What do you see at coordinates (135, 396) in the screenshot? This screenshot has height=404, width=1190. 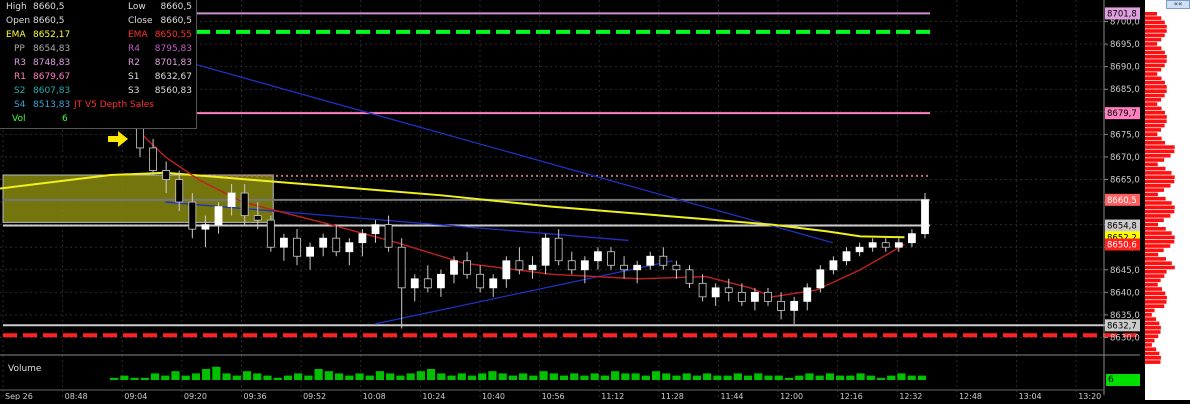 I see `x-tick-label: 09:04` at bounding box center [135, 396].